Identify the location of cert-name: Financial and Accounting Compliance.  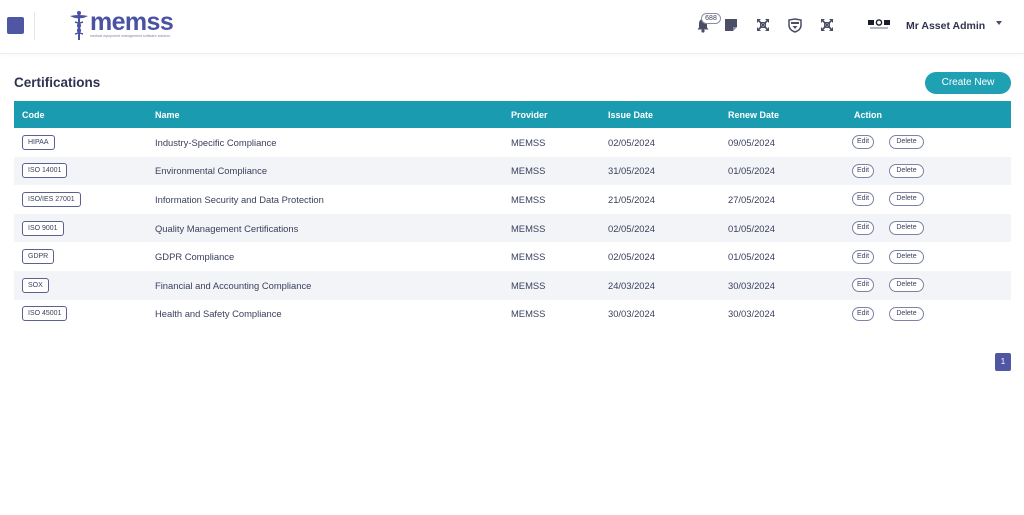
(233, 285).